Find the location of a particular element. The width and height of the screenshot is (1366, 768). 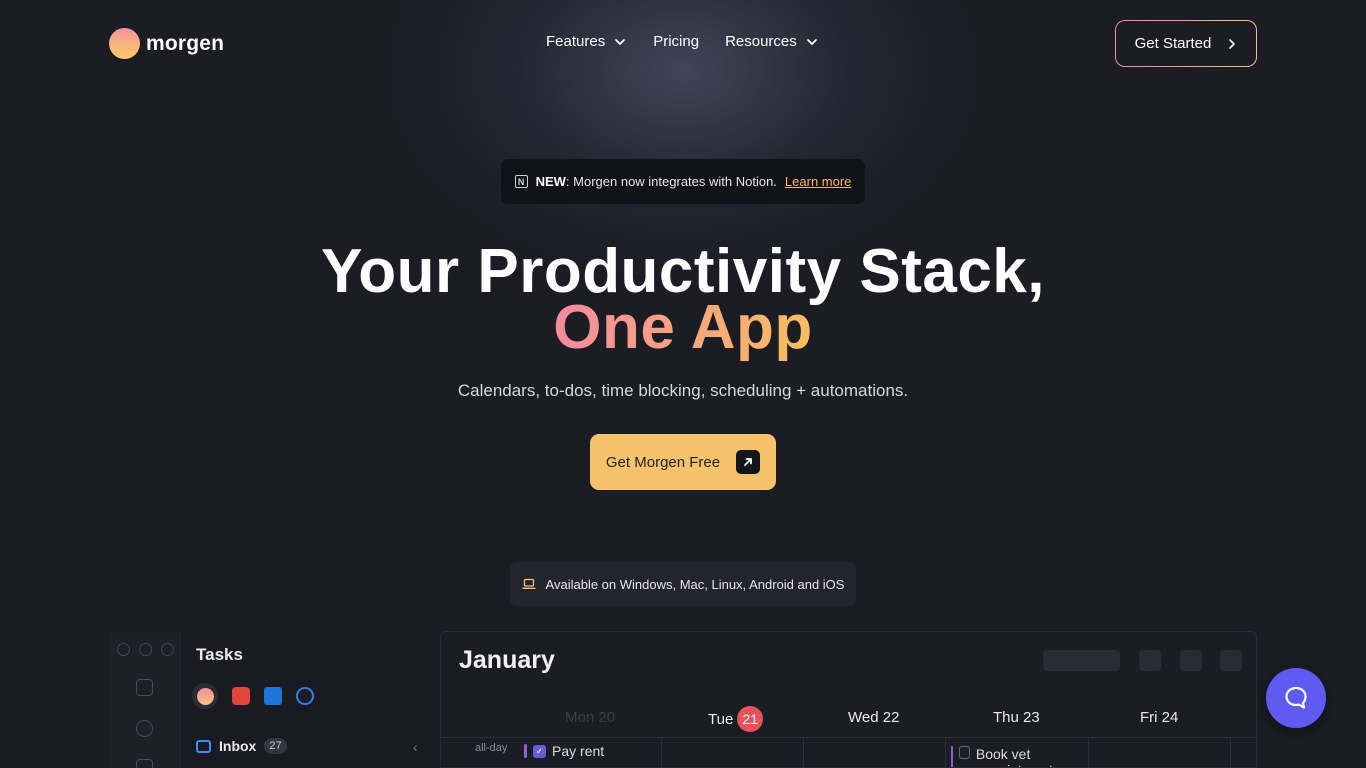

checkbox-empty-icon is located at coordinates (964, 752).